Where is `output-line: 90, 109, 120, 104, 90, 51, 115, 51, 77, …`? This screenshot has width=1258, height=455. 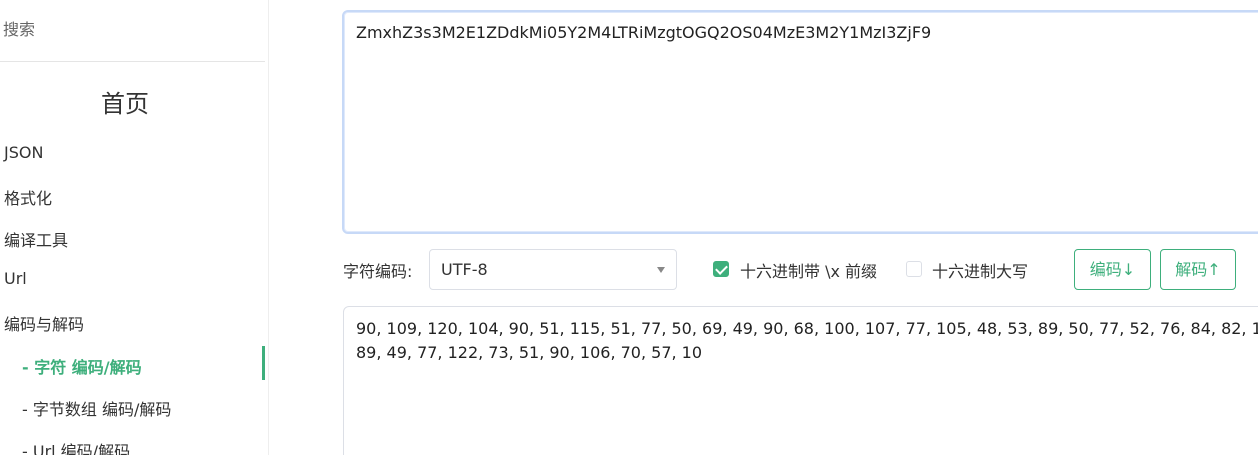
output-line: 90, 109, 120, 104, 90, 51, 115, 51, 77, … is located at coordinates (807, 328).